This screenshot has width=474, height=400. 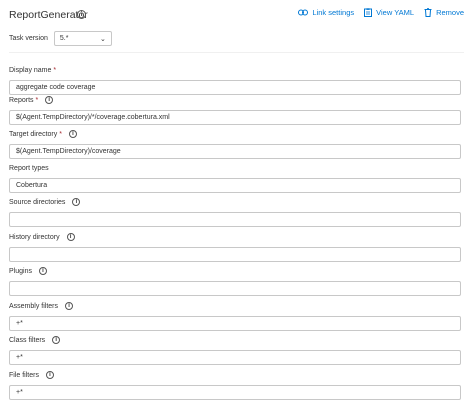 What do you see at coordinates (235, 271) in the screenshot?
I see `plugins-label-row: Plugins i` at bounding box center [235, 271].